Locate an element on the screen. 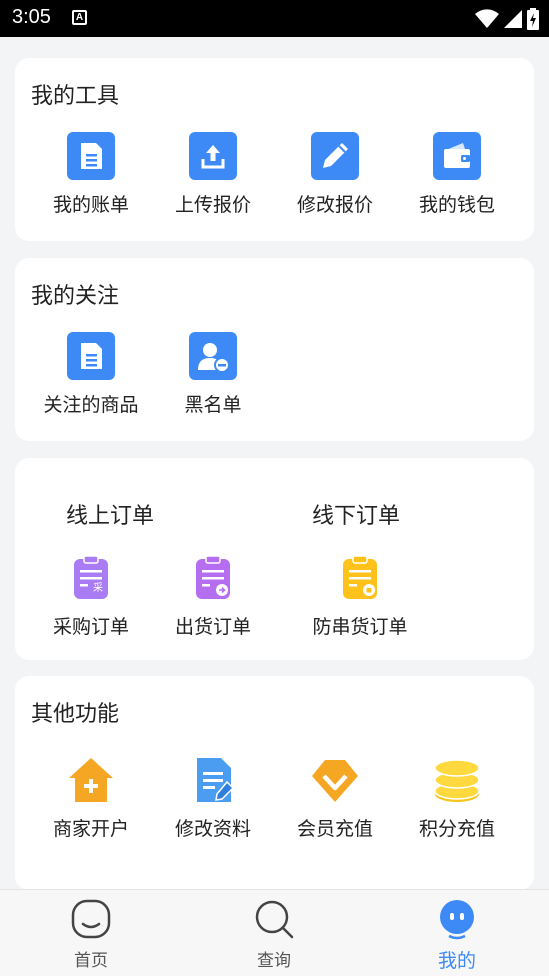 The width and height of the screenshot is (549, 976). follow-blacklist: 黑名单 is located at coordinates (213, 374).